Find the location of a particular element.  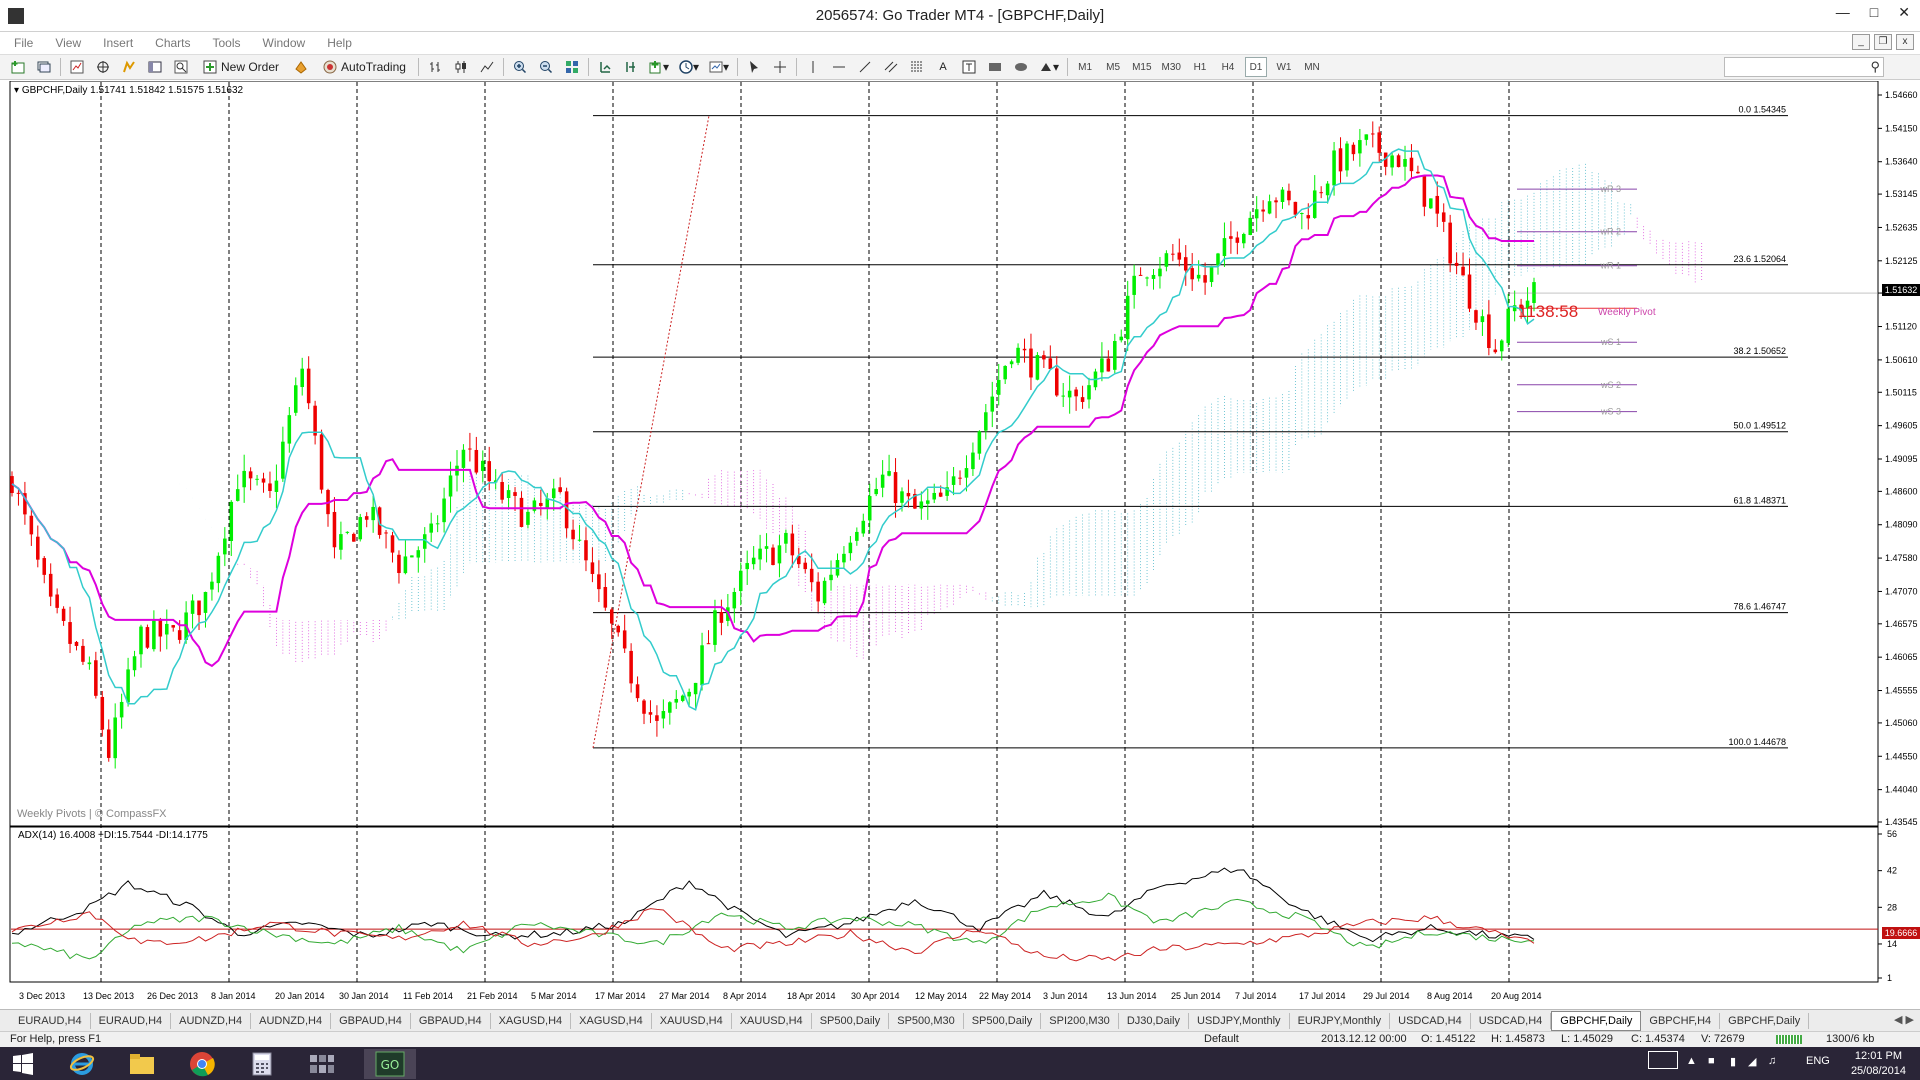

menu-window: Window is located at coordinates (284, 43).